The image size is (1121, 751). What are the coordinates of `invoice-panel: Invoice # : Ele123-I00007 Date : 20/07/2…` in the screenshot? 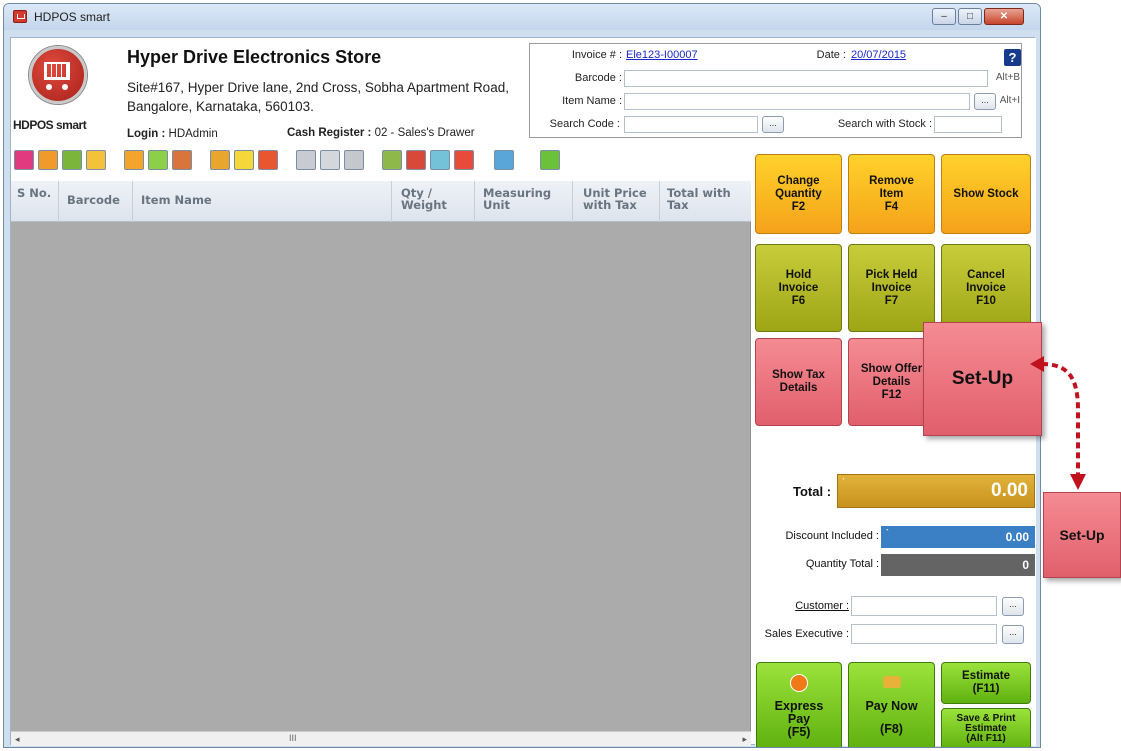 It's located at (775, 90).